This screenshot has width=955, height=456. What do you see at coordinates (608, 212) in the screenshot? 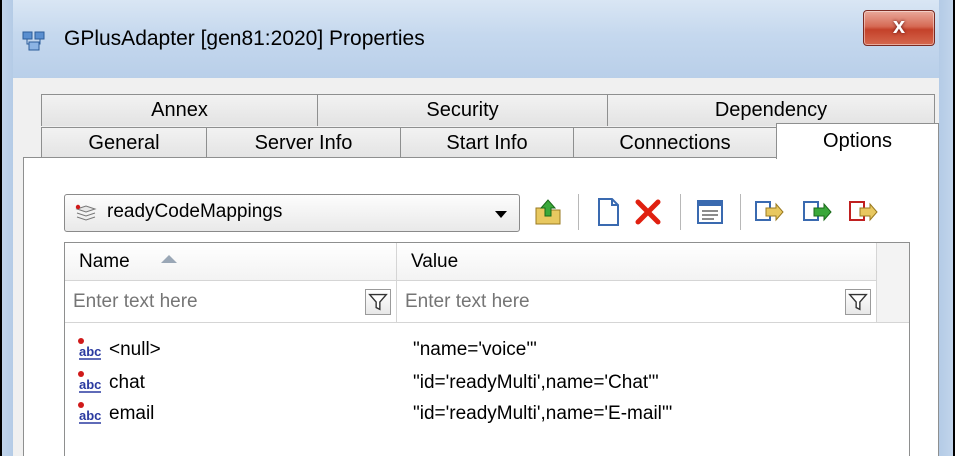
I see `new-document-icon` at bounding box center [608, 212].